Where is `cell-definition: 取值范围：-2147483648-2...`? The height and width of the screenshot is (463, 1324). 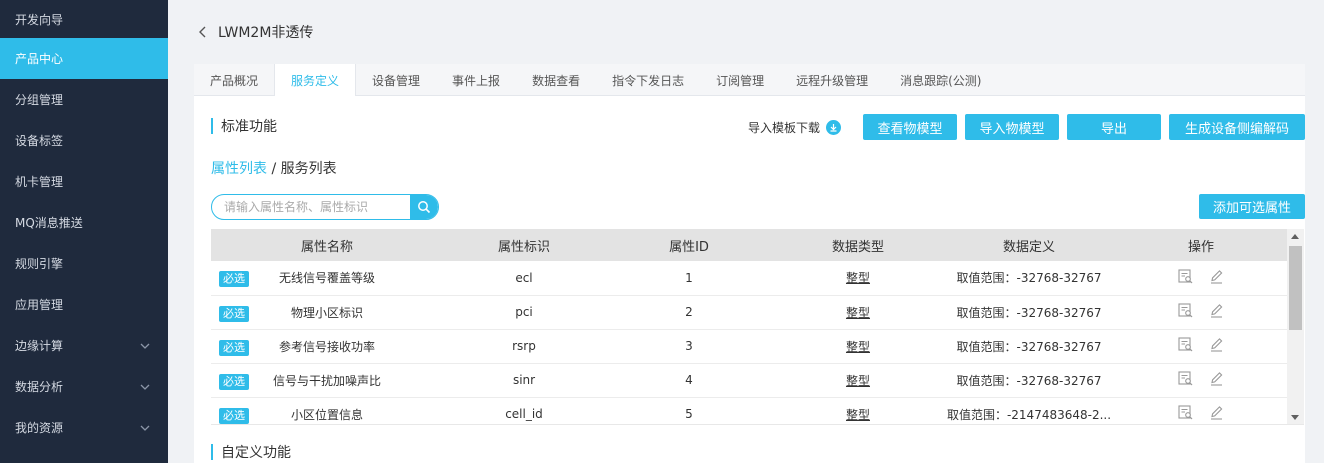
cell-definition: 取值范围：-2147483648-2... is located at coordinates (1029, 410).